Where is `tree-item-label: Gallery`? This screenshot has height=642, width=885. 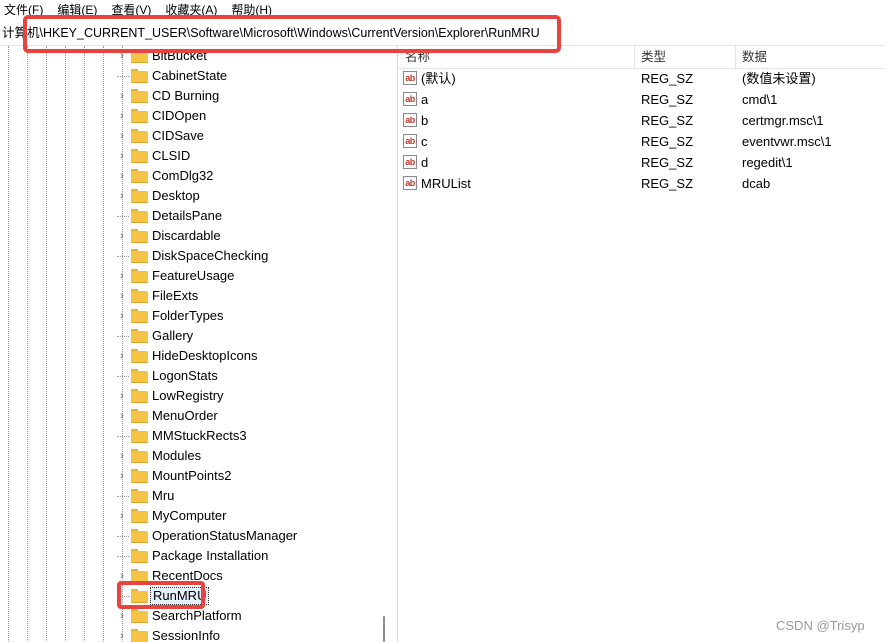 tree-item-label: Gallery is located at coordinates (172, 336).